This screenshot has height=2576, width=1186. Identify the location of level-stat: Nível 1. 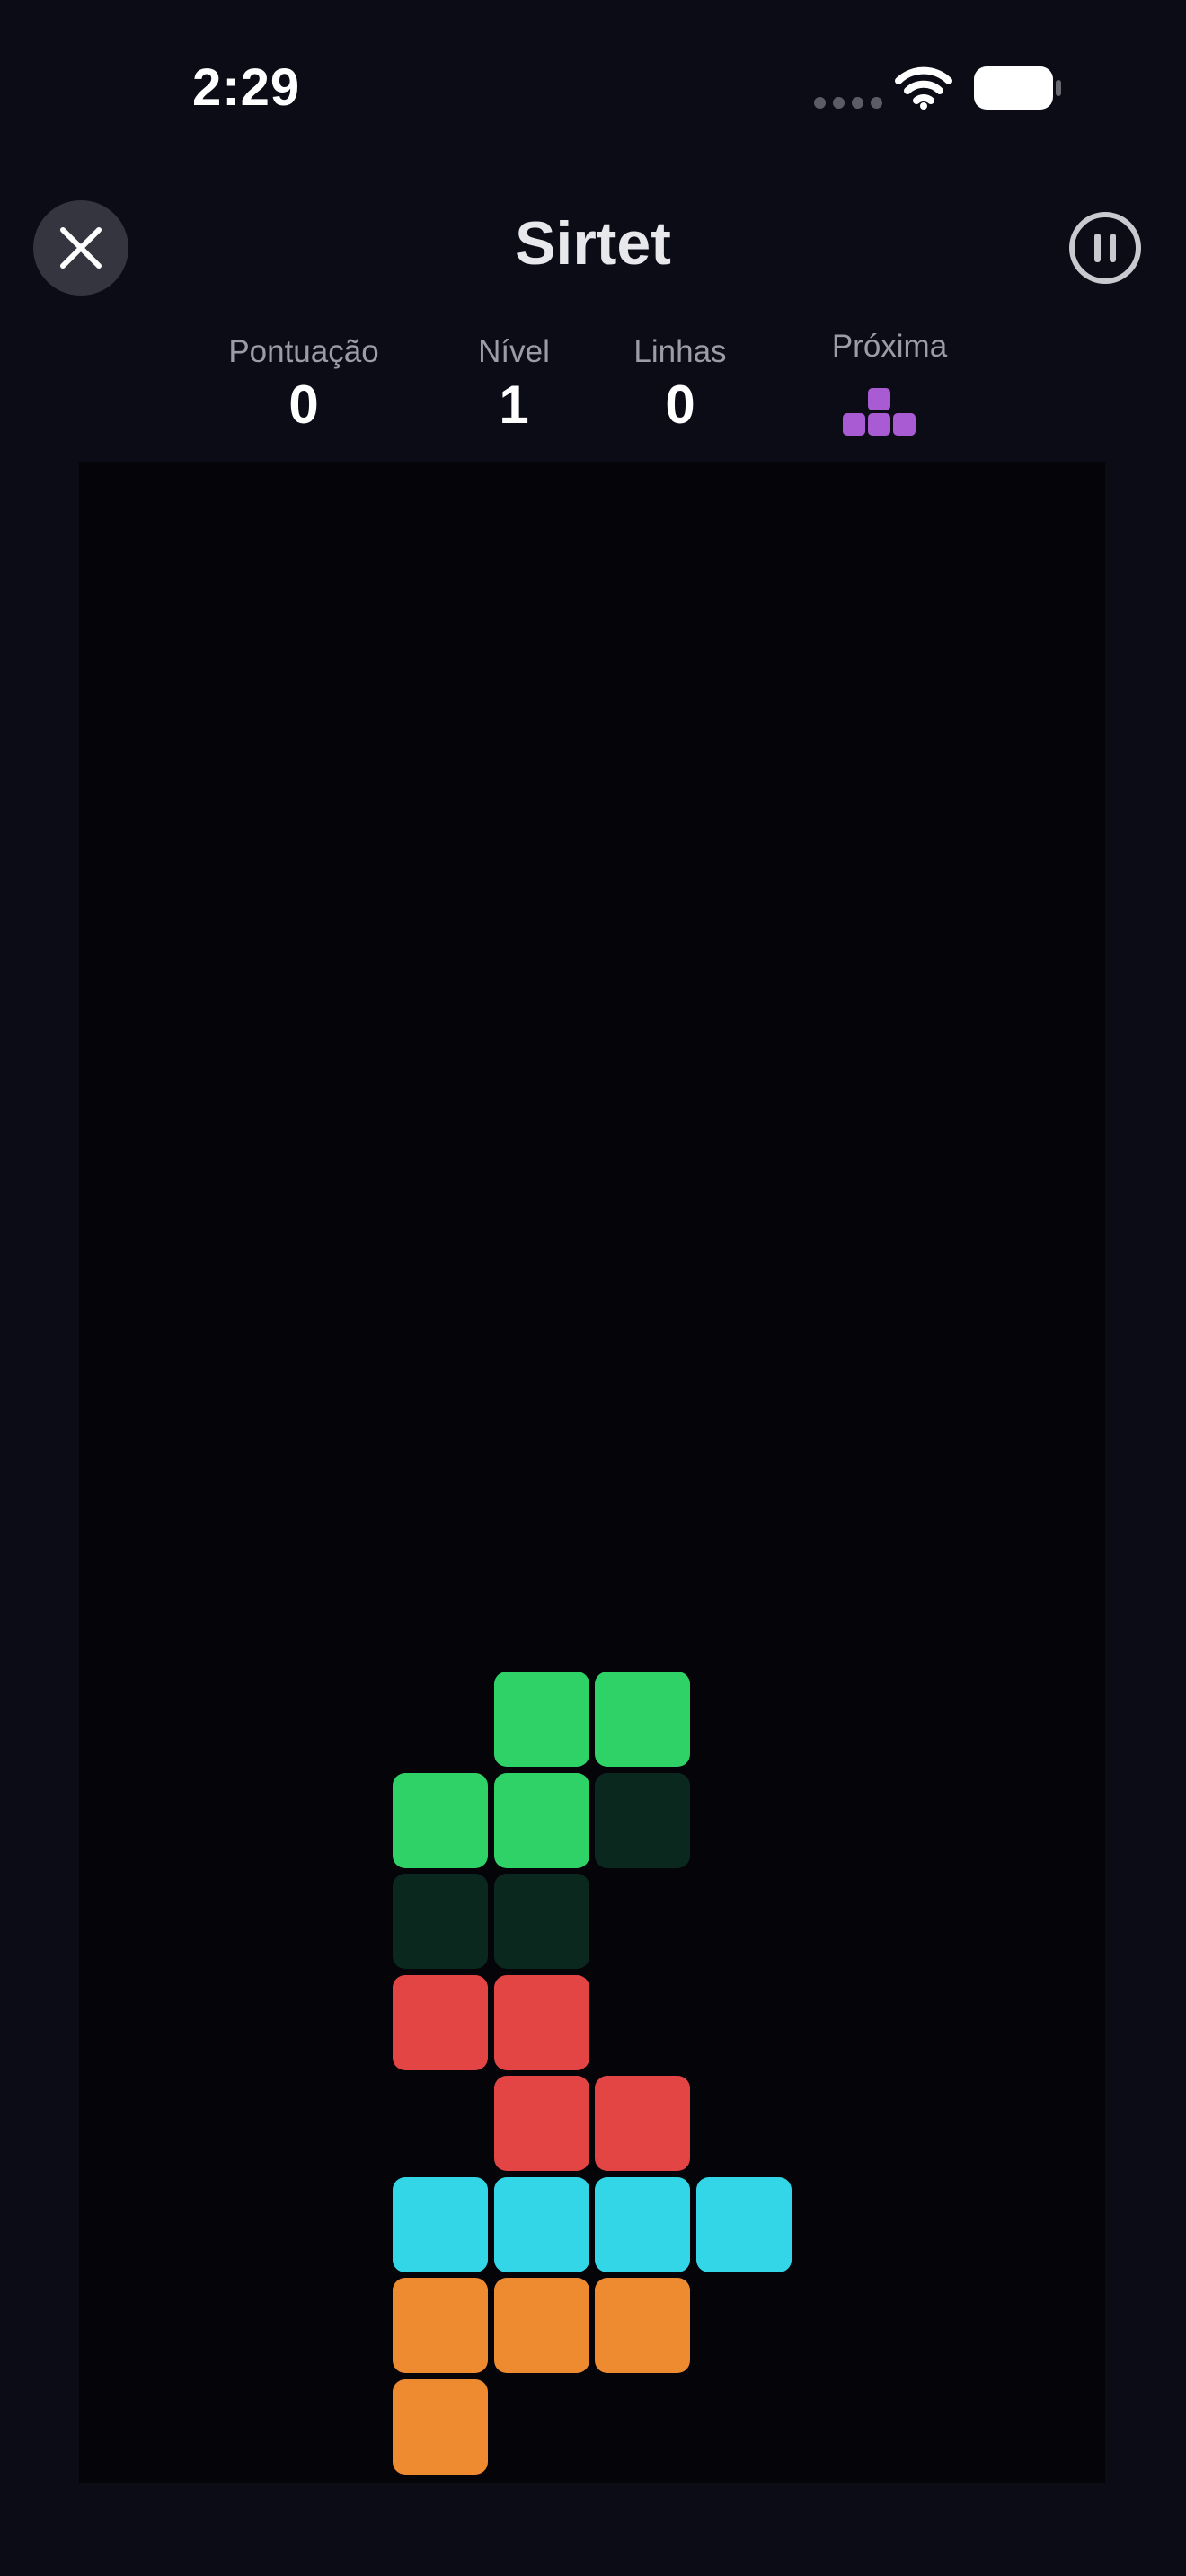
(514, 385).